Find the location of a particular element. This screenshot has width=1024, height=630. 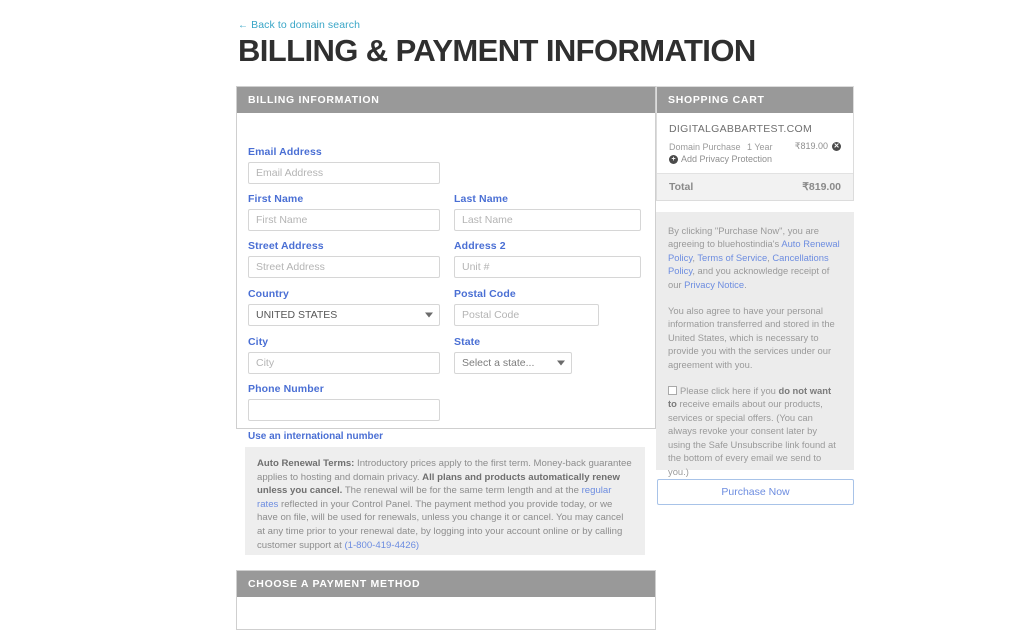

last-name-field-group: Last Name is located at coordinates (547, 212).